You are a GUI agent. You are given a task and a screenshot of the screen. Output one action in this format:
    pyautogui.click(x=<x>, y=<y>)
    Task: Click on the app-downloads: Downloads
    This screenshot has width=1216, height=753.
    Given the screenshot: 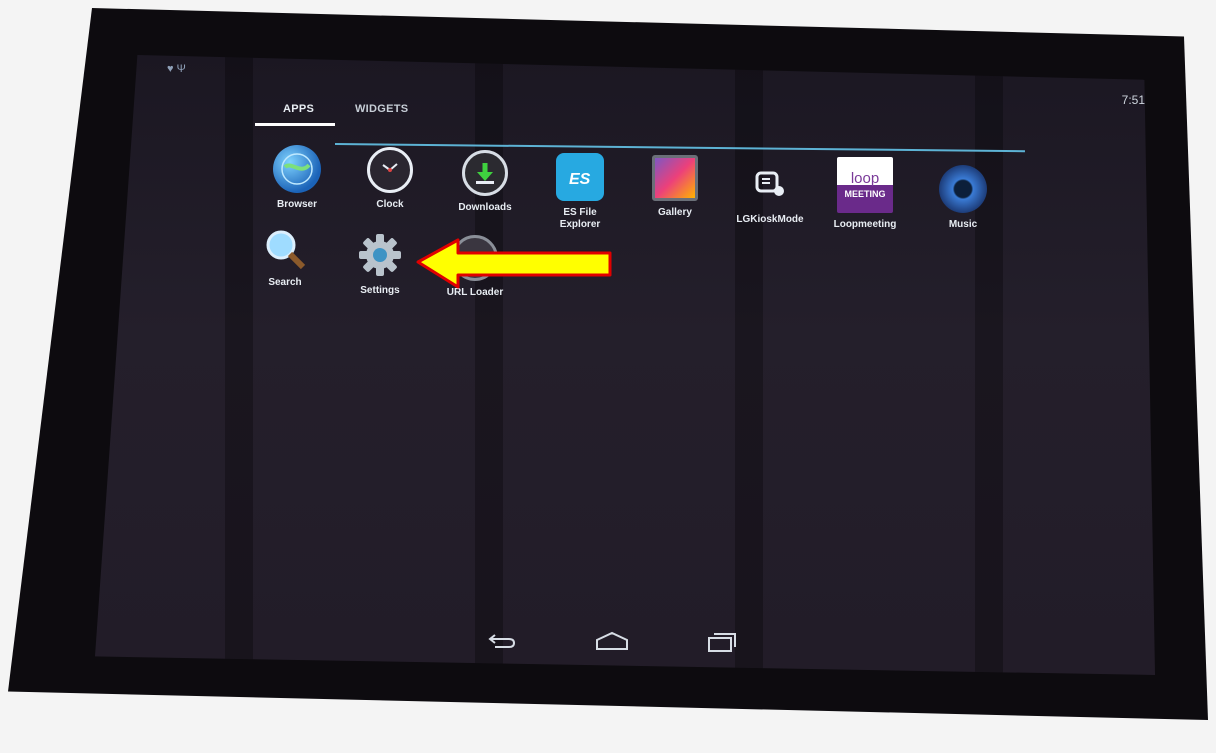 What is the action you would take?
    pyautogui.click(x=485, y=182)
    